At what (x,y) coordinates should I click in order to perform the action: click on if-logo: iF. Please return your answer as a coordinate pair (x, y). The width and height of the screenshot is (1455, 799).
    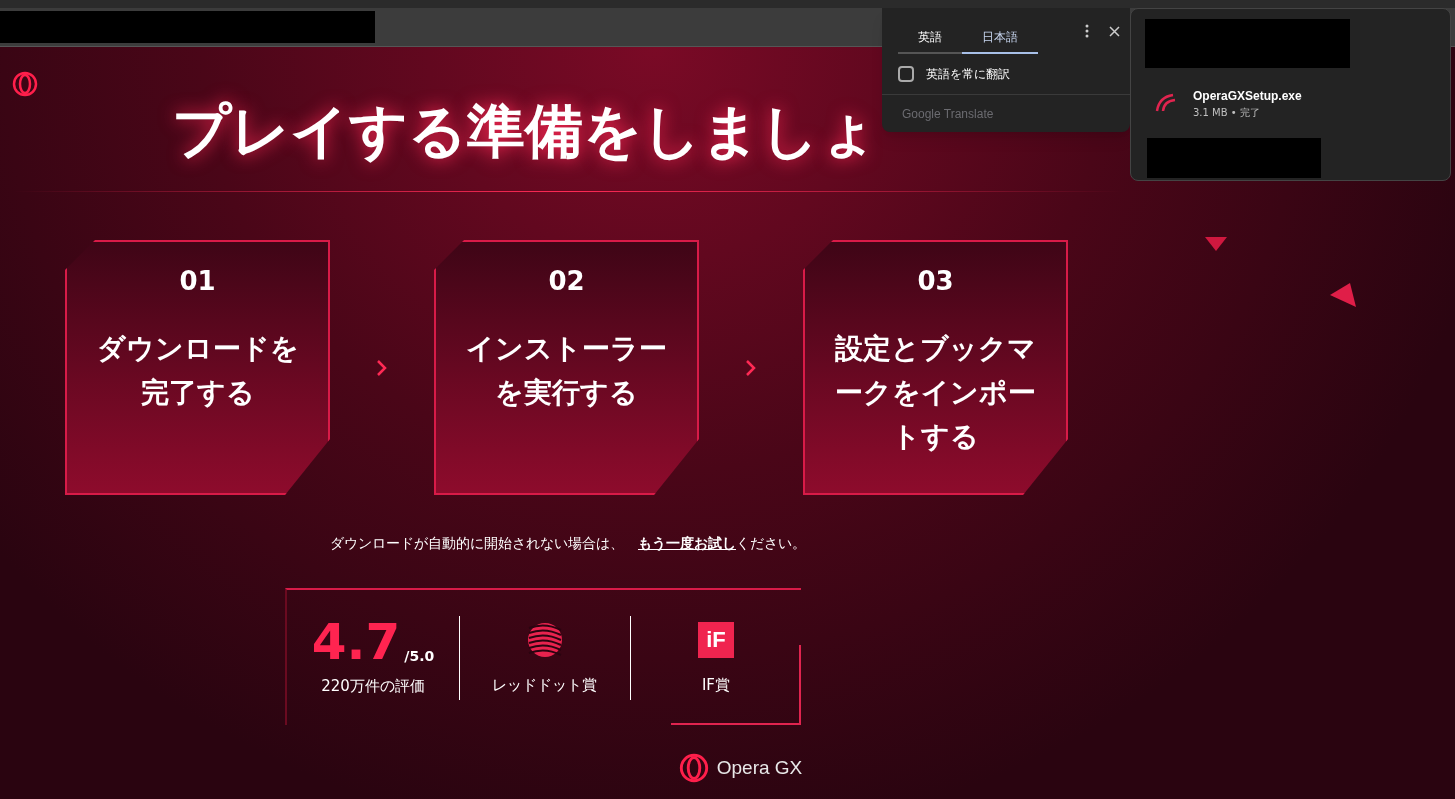
    Looking at the image, I should click on (715, 640).